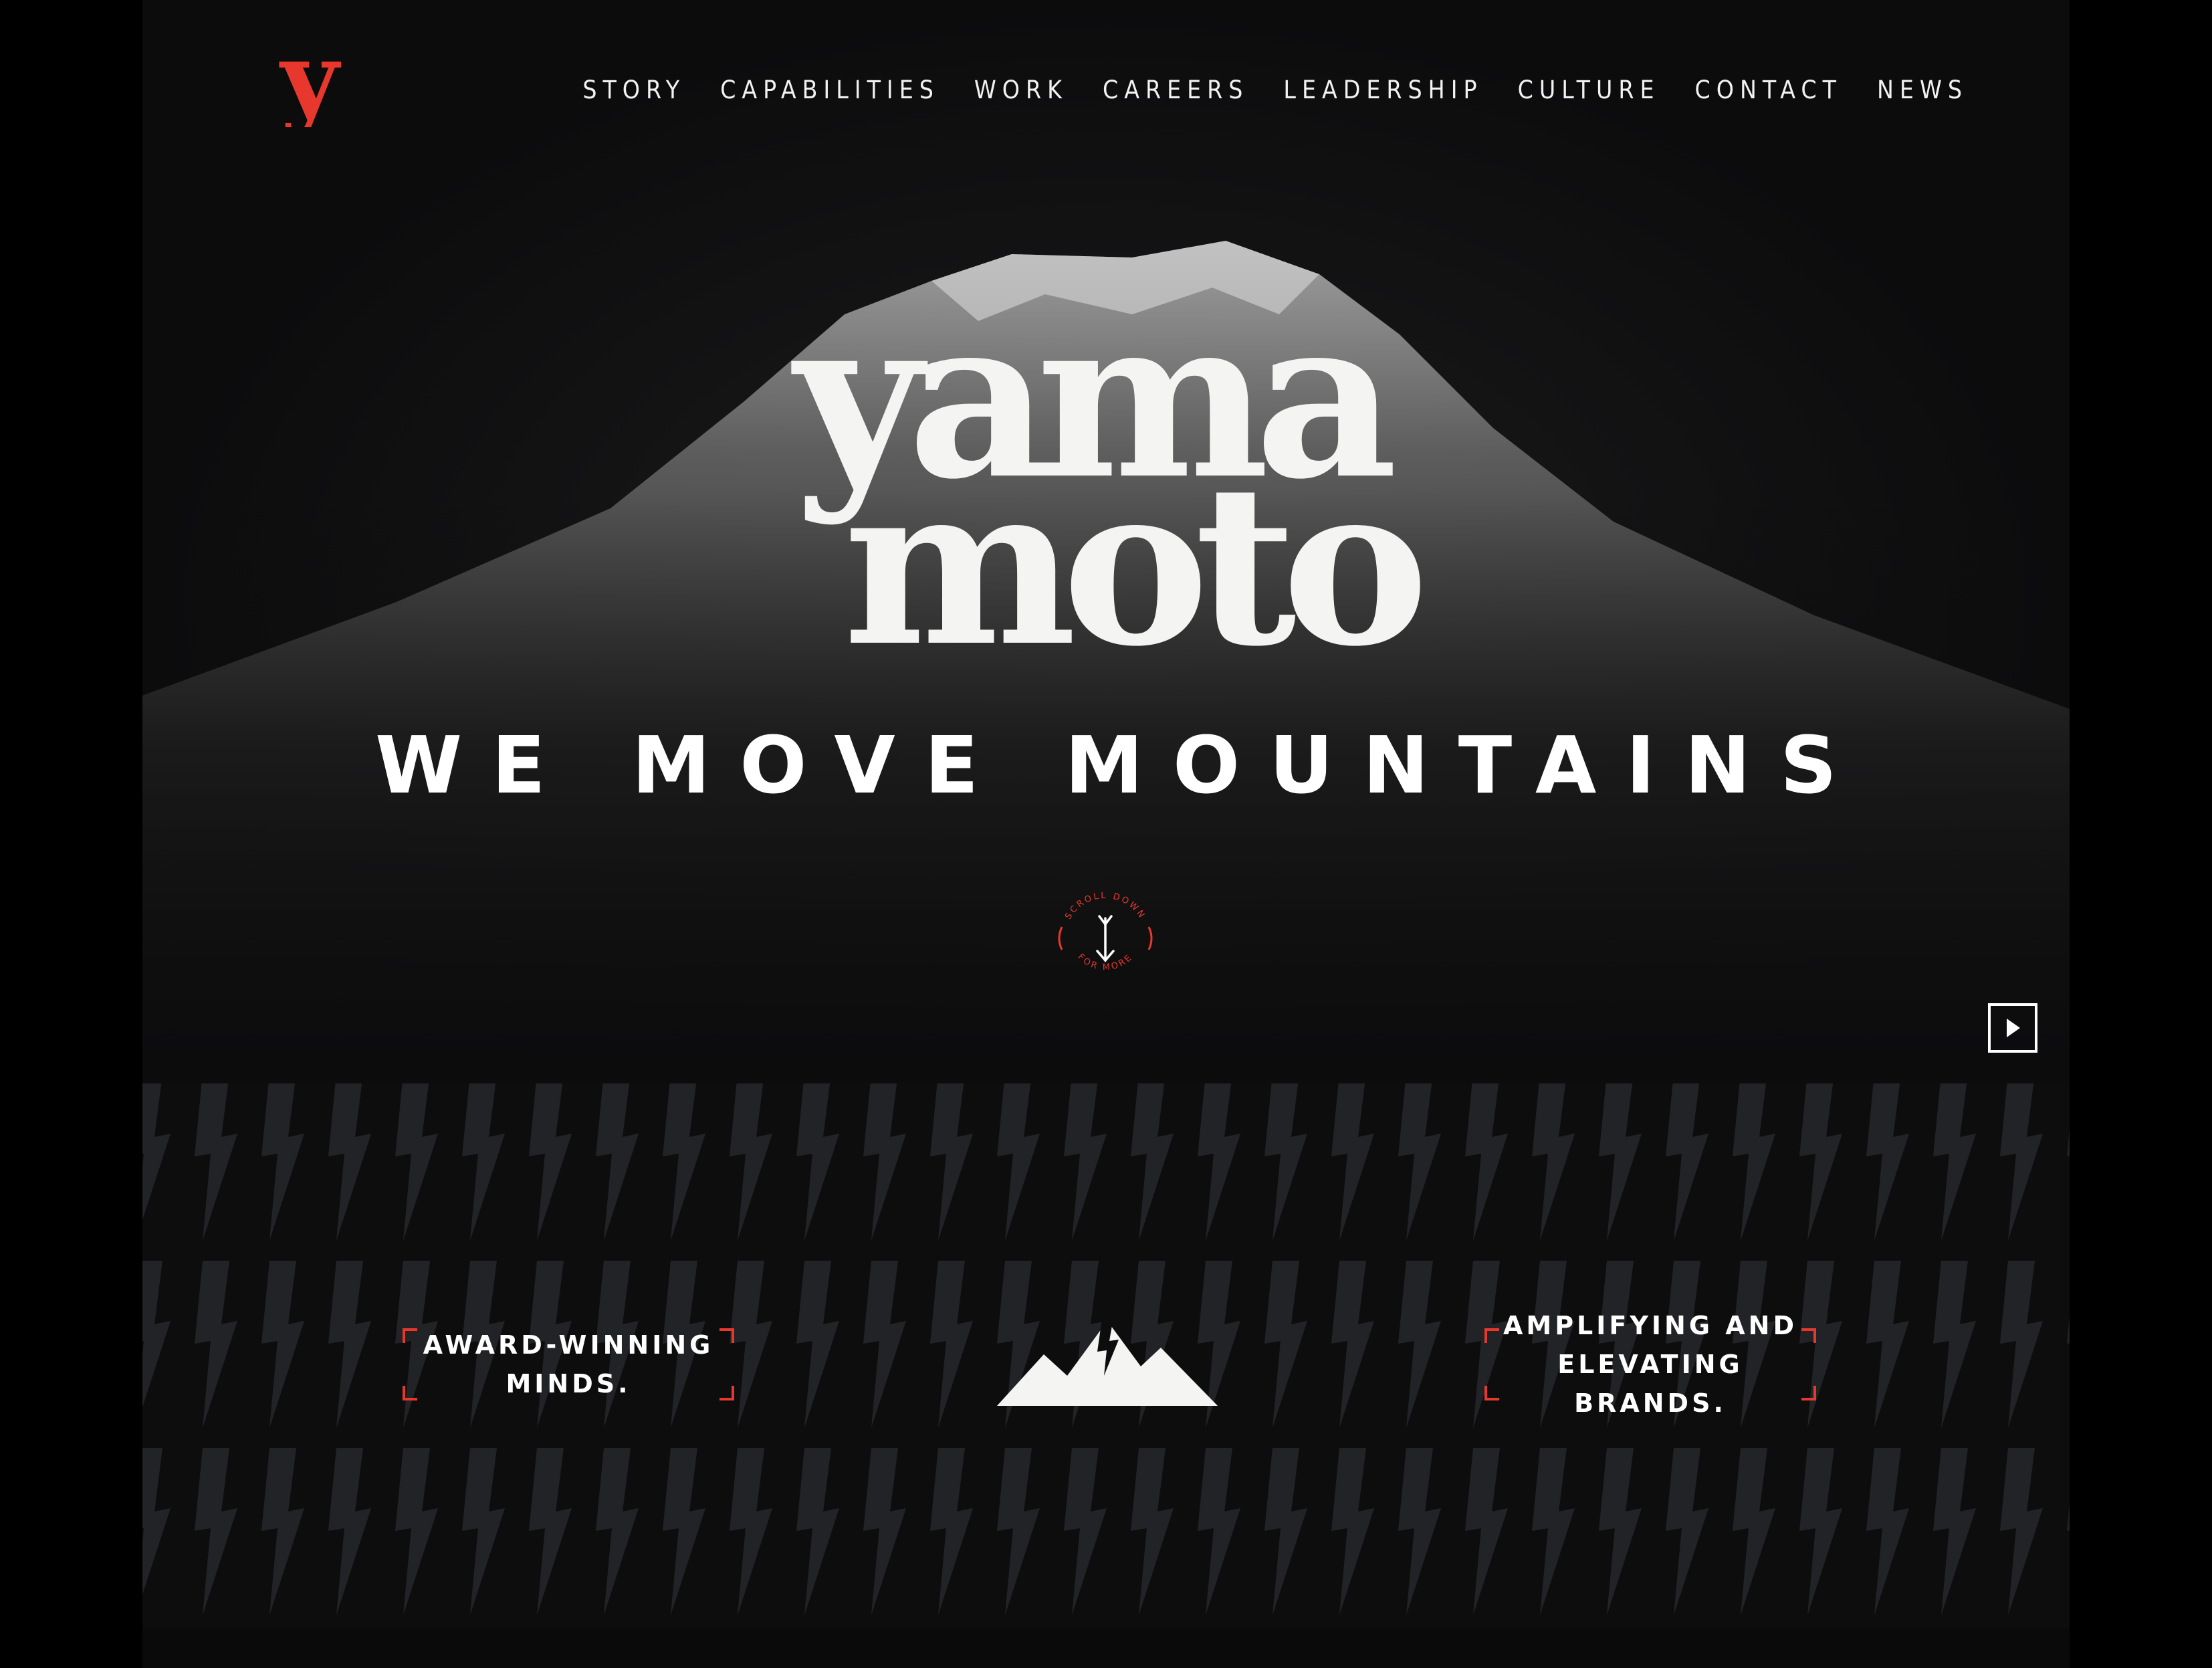 The width and height of the screenshot is (2212, 1668). I want to click on feature-right-text: AMPLIFYING AND ELEVATING BRANDS., so click(1650, 1364).